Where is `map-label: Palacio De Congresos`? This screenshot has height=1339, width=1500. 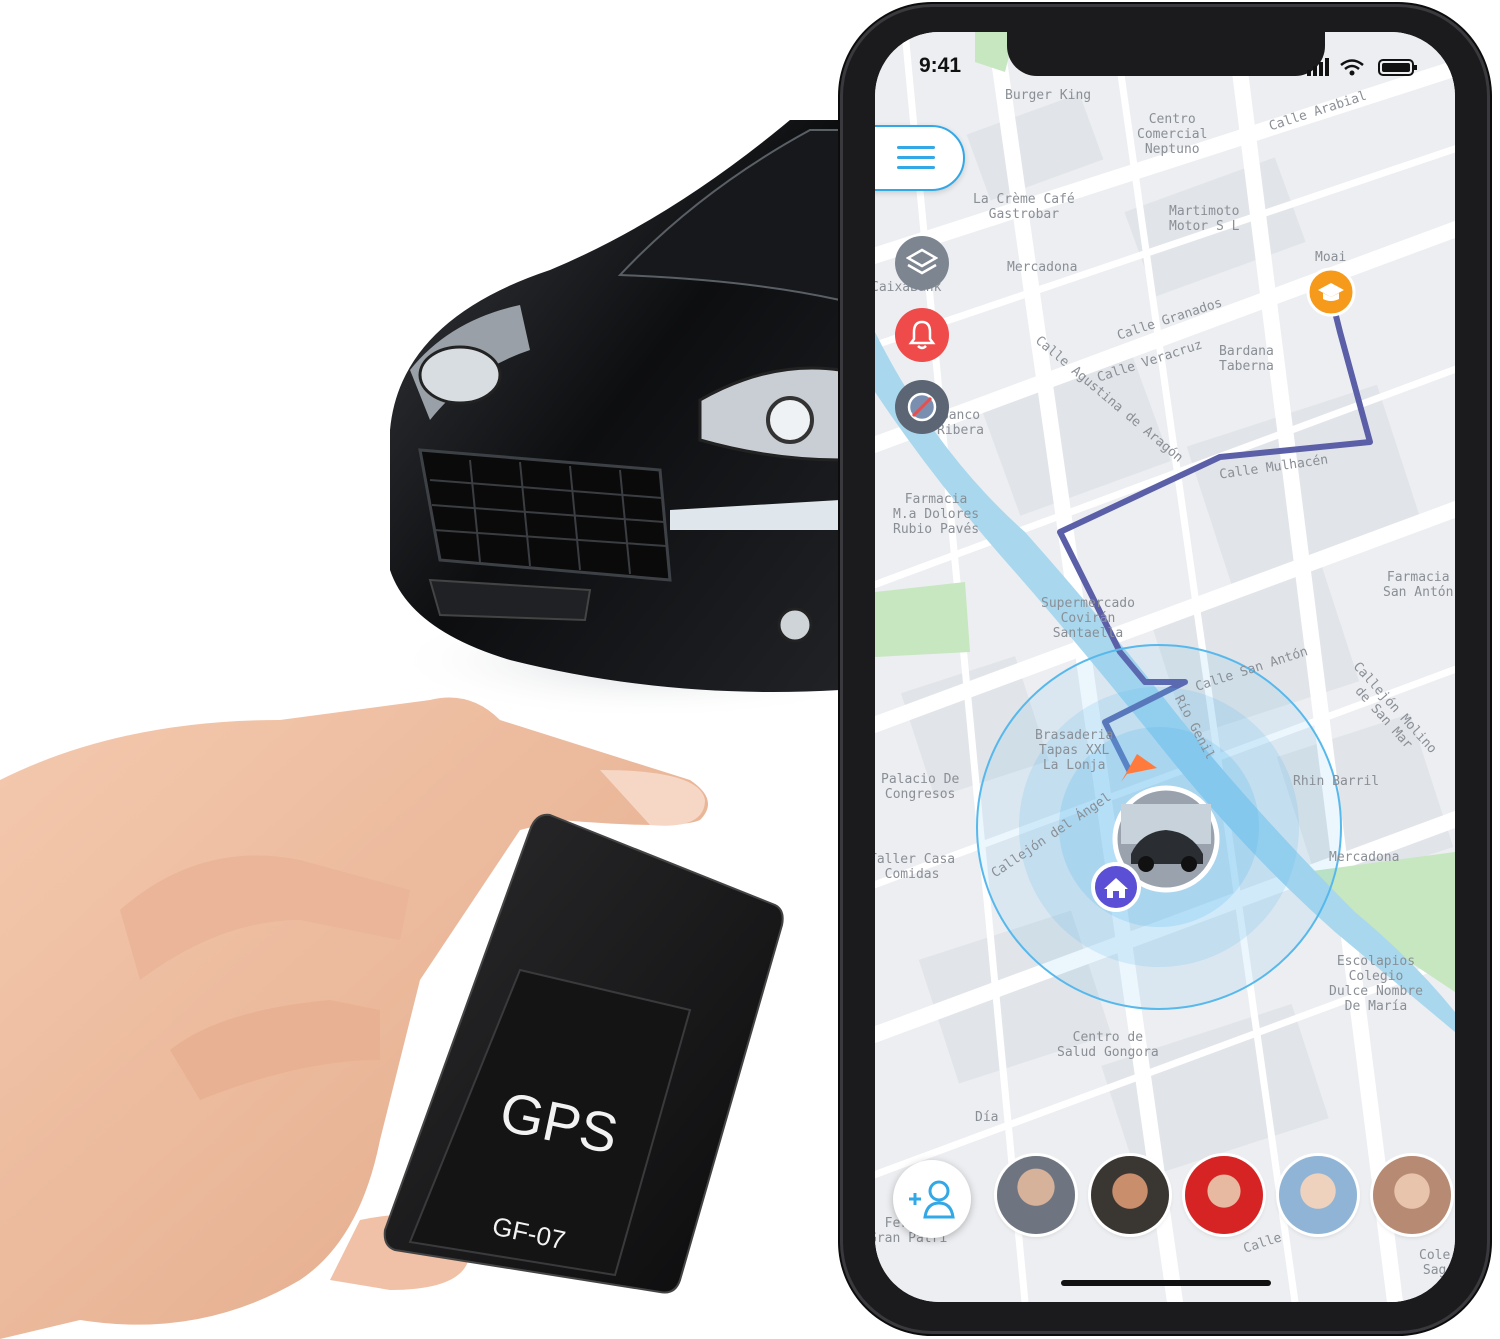
map-label: Palacio De Congresos is located at coordinates (920, 787).